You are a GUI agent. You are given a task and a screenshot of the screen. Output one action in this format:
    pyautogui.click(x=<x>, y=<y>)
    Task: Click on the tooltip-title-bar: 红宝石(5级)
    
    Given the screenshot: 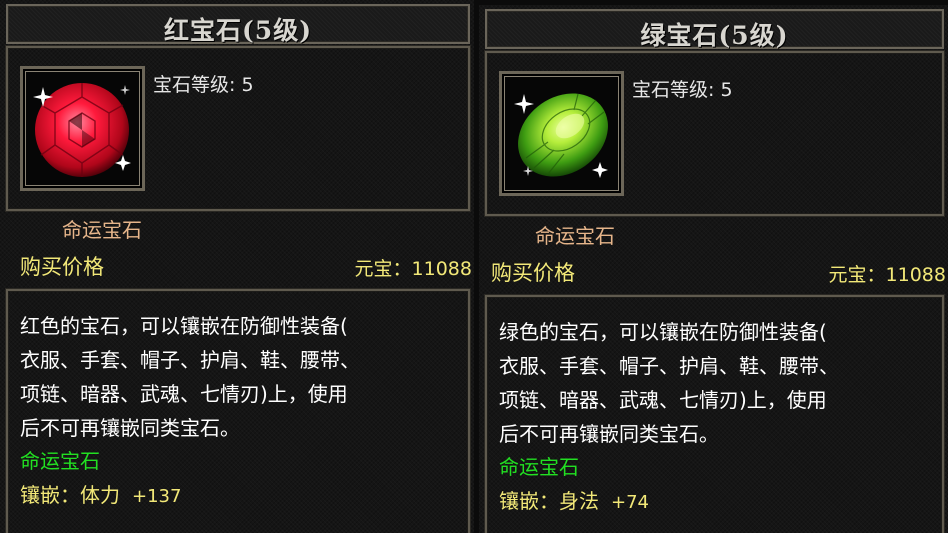 What is the action you would take?
    pyautogui.click(x=238, y=24)
    